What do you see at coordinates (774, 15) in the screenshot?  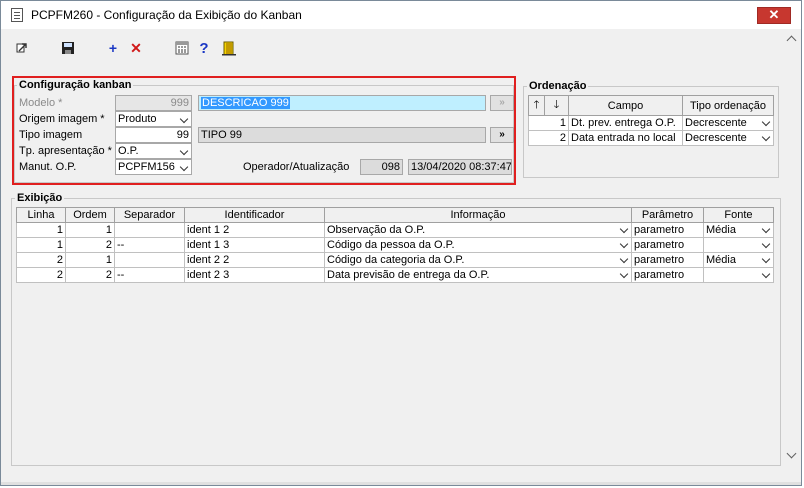 I see `close-button: ✕` at bounding box center [774, 15].